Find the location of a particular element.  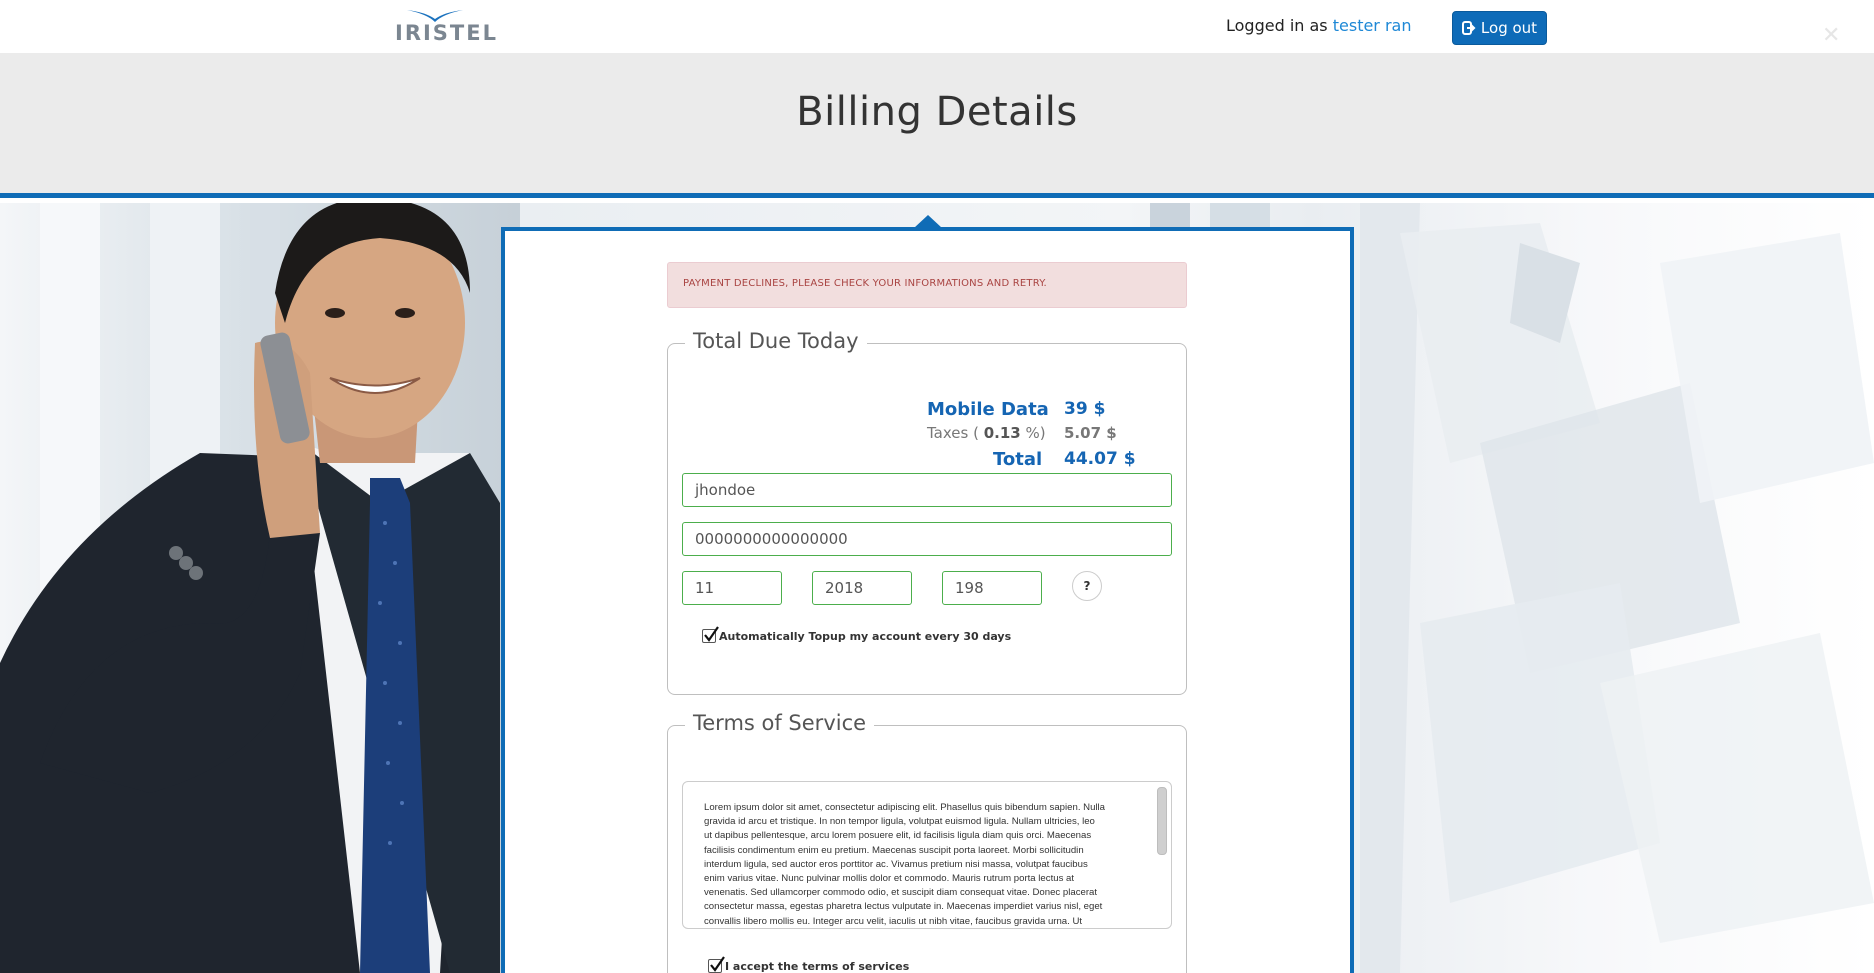

logout-label: Log out is located at coordinates (1509, 28).